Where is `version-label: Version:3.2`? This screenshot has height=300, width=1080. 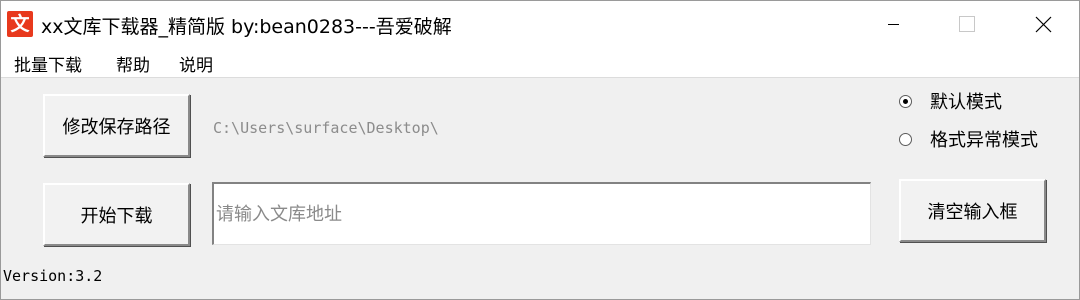
version-label: Version:3.2 is located at coordinates (53, 276).